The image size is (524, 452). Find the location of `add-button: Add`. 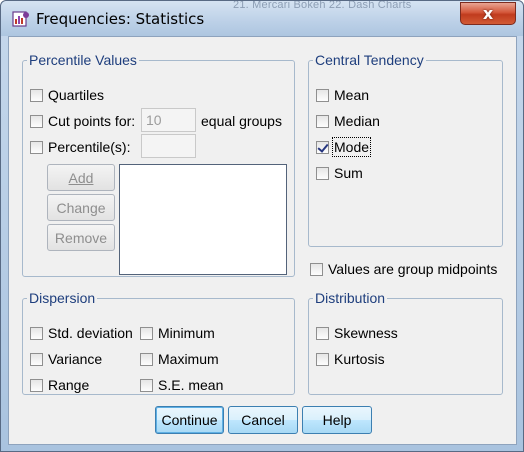

add-button: Add is located at coordinates (81, 177).